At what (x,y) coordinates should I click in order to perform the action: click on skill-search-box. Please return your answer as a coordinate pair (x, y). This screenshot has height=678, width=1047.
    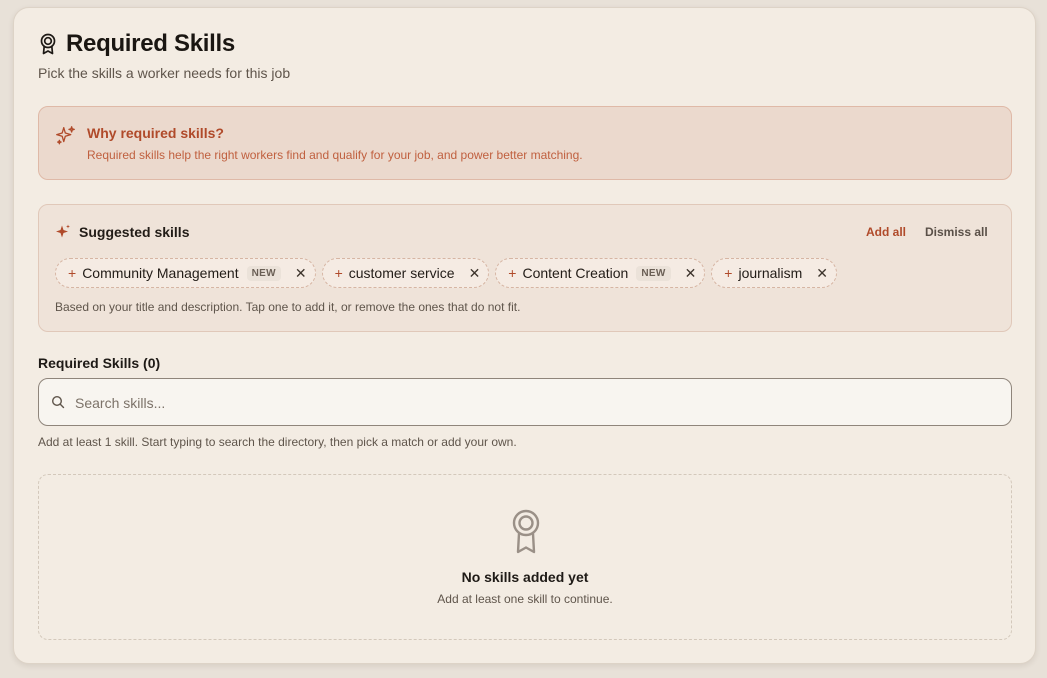
    Looking at the image, I should click on (525, 402).